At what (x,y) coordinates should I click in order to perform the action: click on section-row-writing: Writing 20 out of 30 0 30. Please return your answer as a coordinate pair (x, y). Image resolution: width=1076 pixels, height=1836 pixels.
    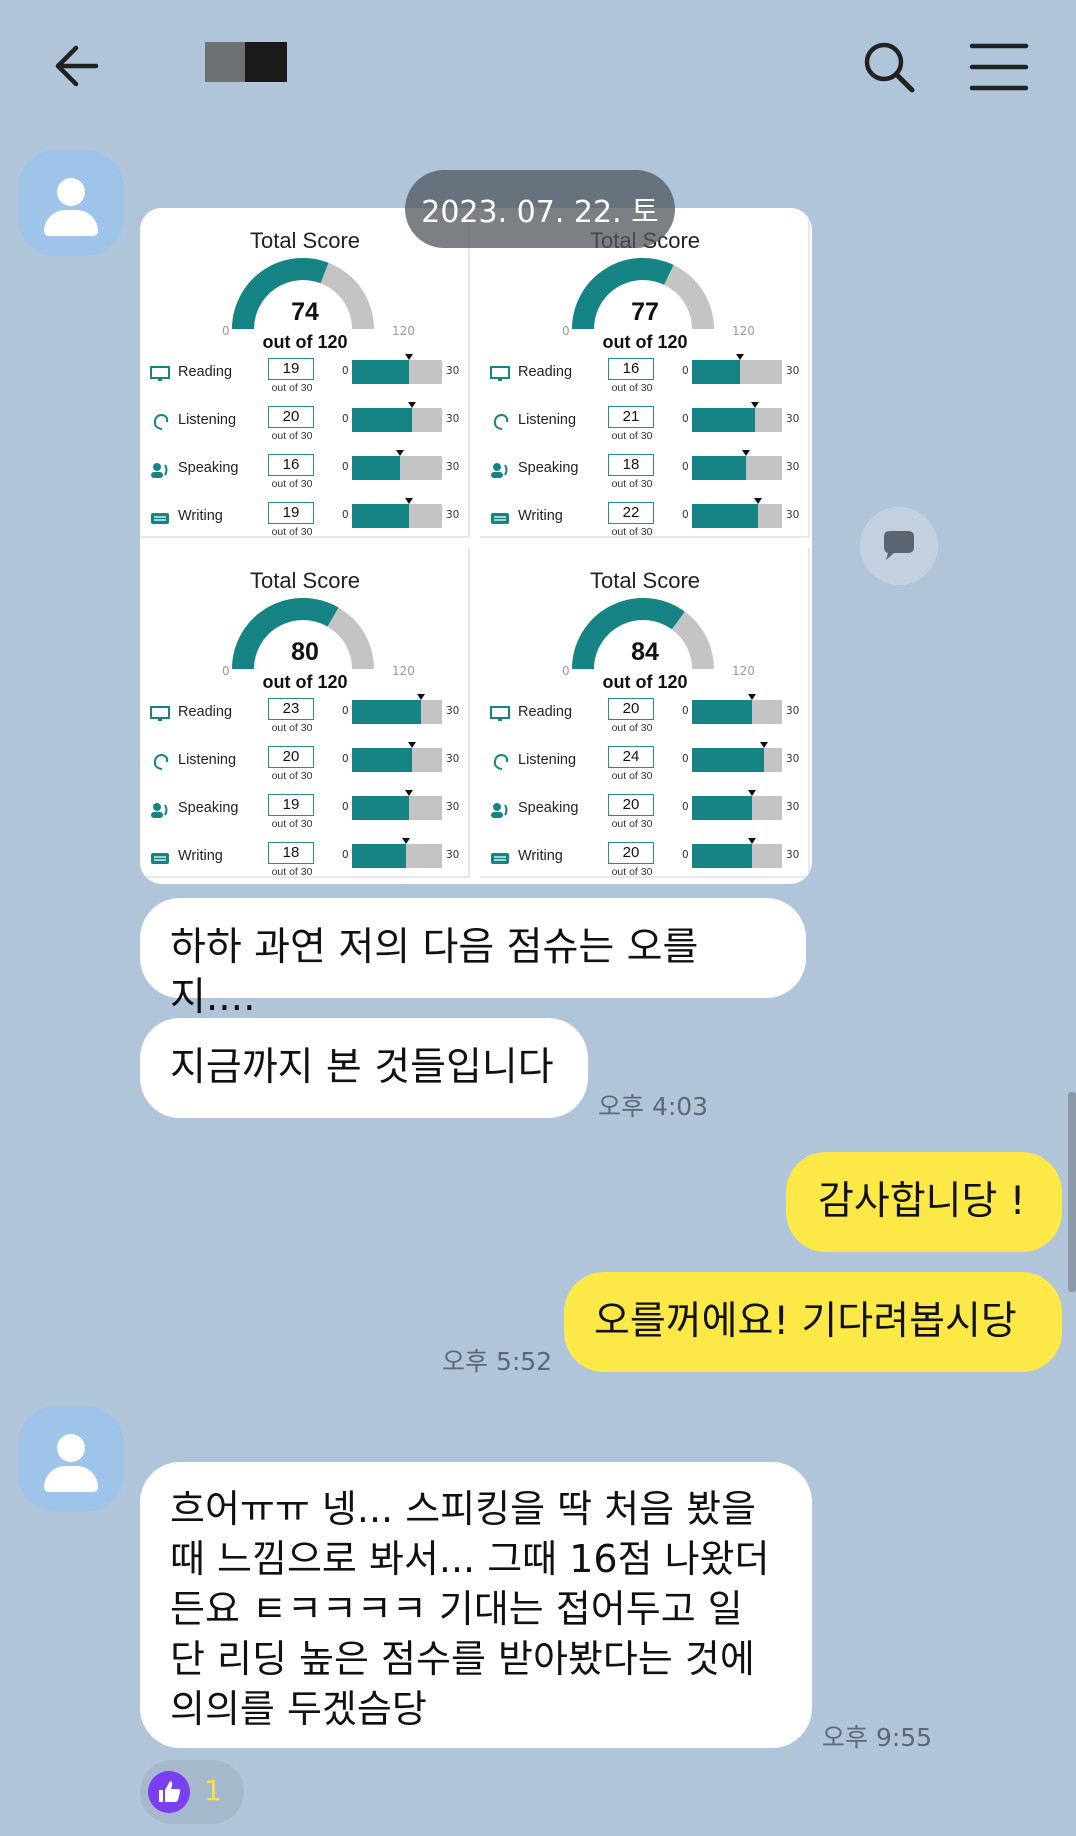
    Looking at the image, I should click on (646, 861).